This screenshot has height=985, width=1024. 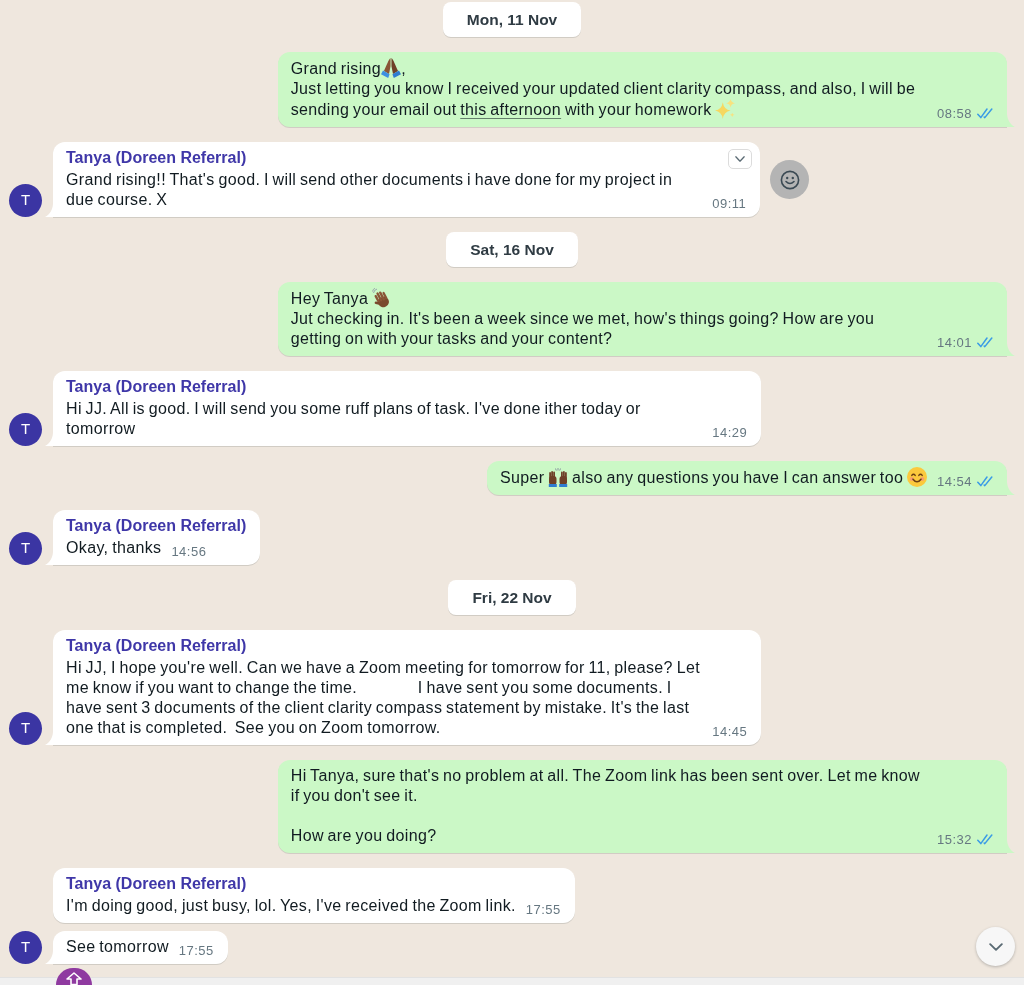 I want to click on scroll-down-button, so click(x=995, y=946).